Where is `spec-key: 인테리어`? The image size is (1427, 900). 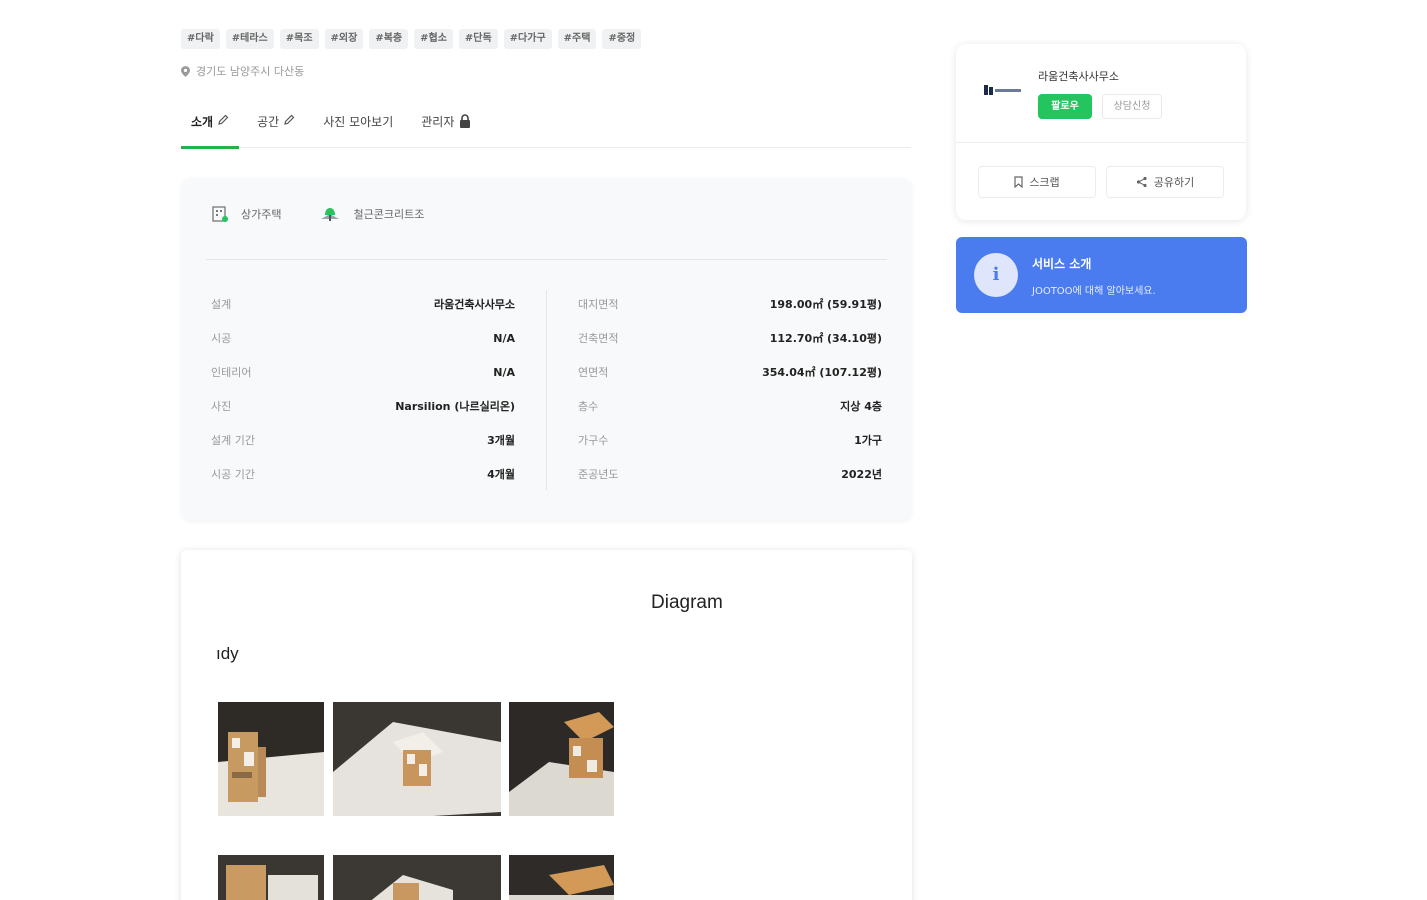 spec-key: 인테리어 is located at coordinates (231, 372).